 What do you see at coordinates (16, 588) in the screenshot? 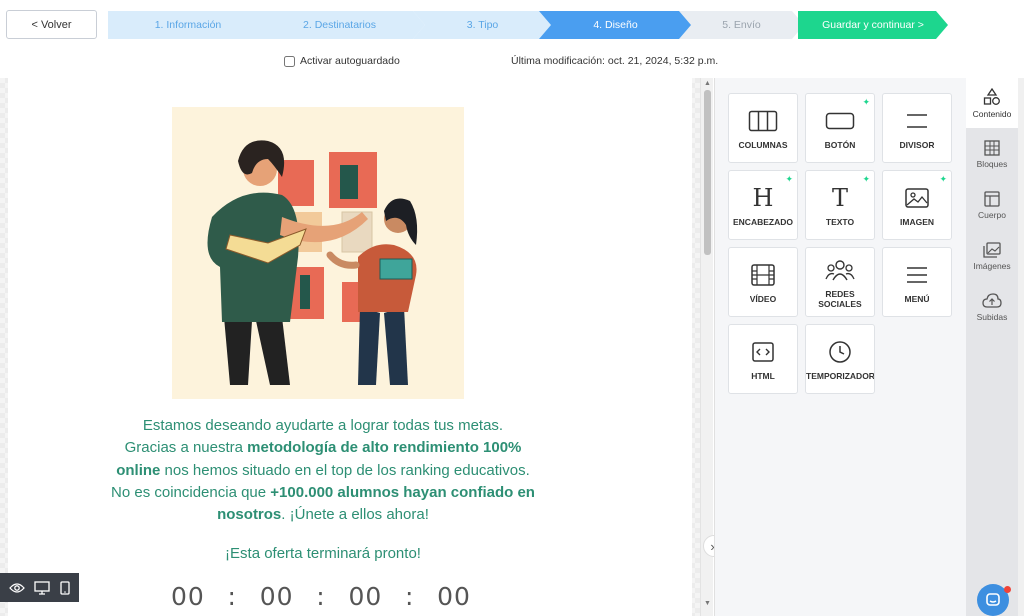
I see `eye-icon` at bounding box center [16, 588].